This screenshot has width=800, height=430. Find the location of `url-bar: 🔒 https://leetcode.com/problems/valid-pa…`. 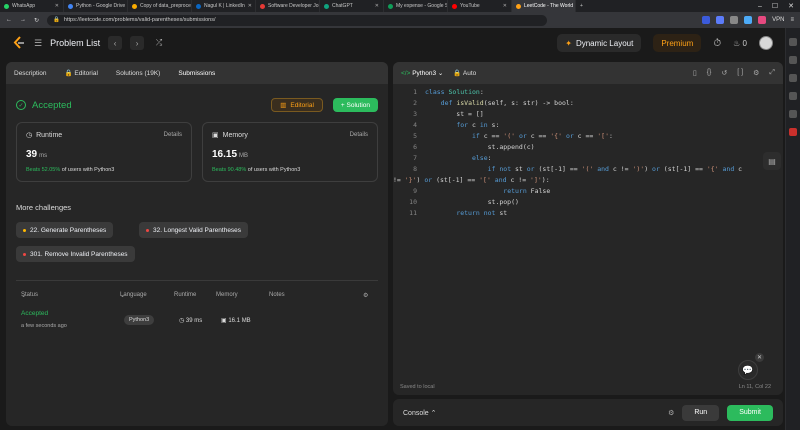

url-bar: 🔒 https://leetcode.com/problems/valid-pa… is located at coordinates (297, 20).